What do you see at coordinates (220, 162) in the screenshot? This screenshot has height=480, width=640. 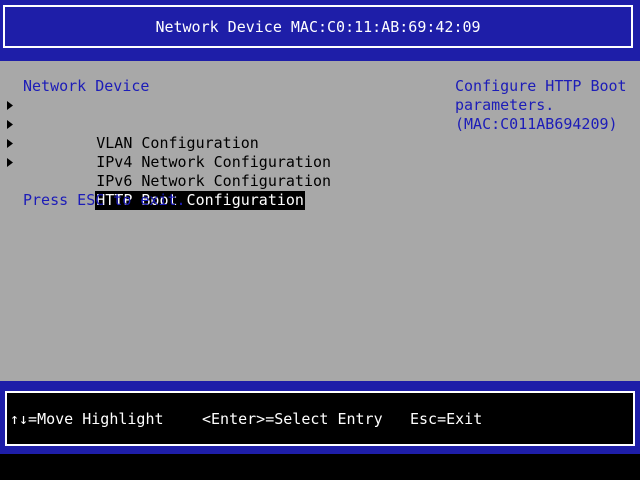 I see `menu-item-ipv6-network-configuration: IPv6 Network Configuration` at bounding box center [220, 162].